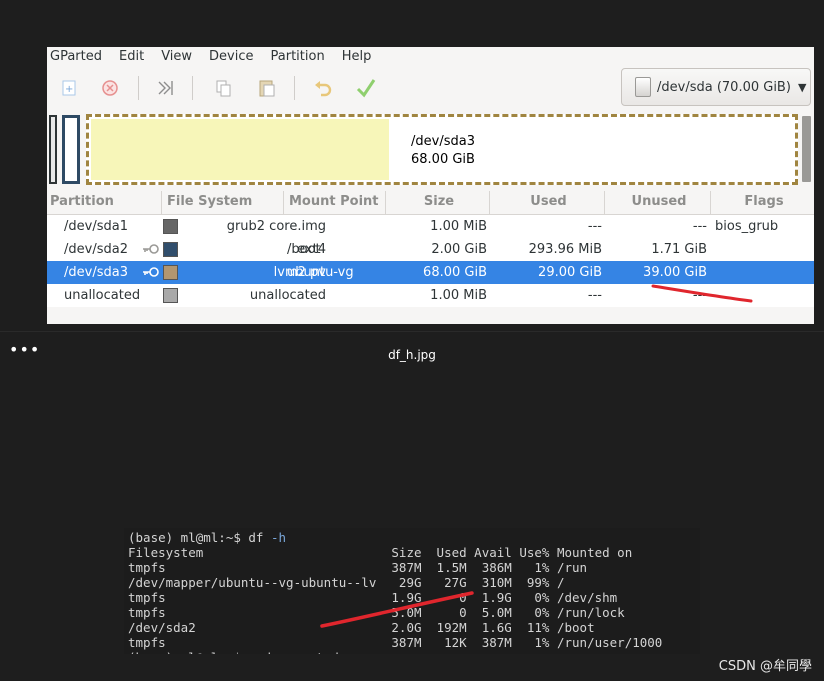 The image size is (824, 681). What do you see at coordinates (320, 272) in the screenshot?
I see `cell-mount: ubuntu-vg` at bounding box center [320, 272].